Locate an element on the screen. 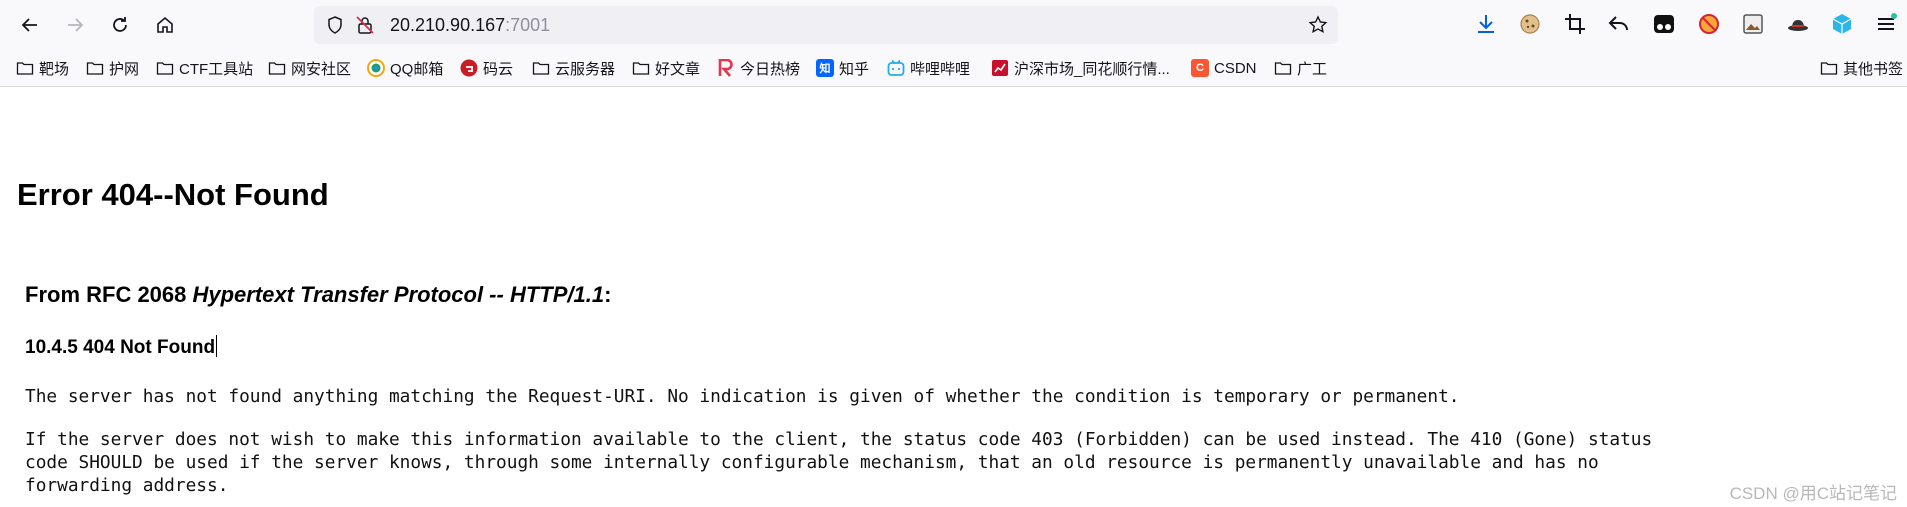 This screenshot has height=507, width=1907. cube-icon is located at coordinates (1842, 24).